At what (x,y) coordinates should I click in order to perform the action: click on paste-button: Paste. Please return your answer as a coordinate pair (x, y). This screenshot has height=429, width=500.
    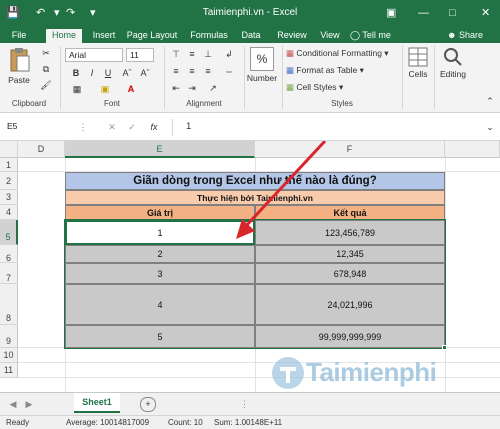
    Looking at the image, I should click on (19, 66).